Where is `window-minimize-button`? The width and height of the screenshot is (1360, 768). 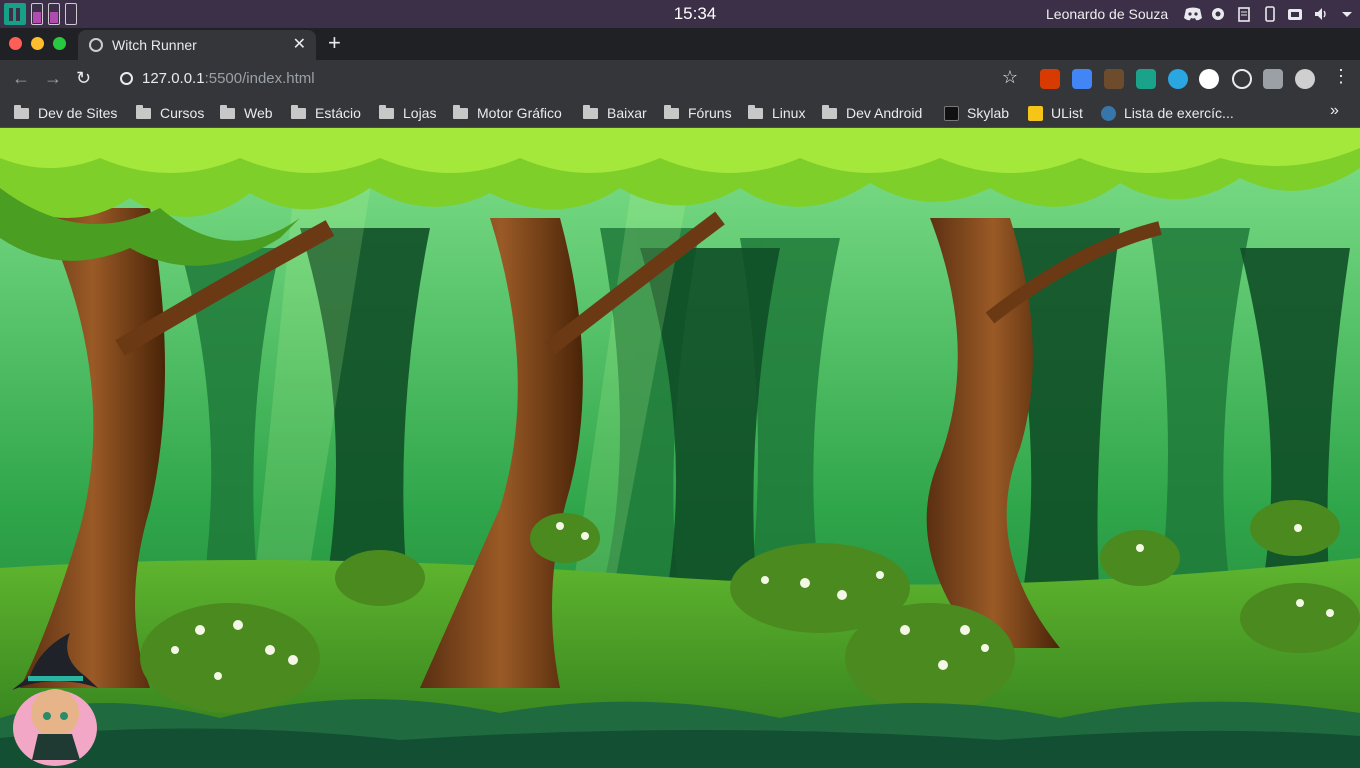
window-minimize-button is located at coordinates (37, 43).